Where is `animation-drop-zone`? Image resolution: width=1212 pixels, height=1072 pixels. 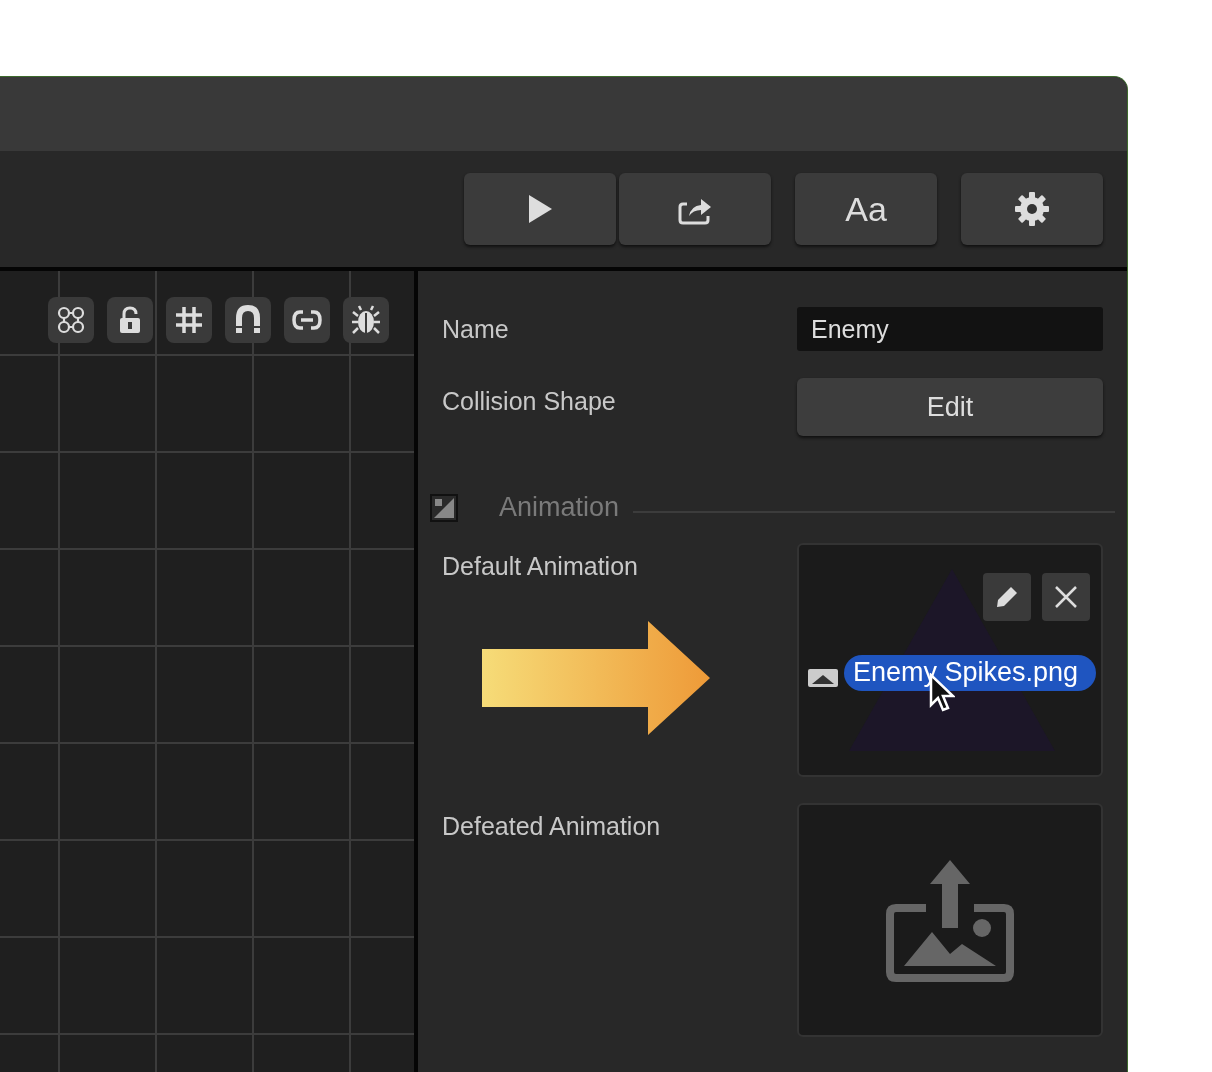
animation-drop-zone is located at coordinates (950, 920).